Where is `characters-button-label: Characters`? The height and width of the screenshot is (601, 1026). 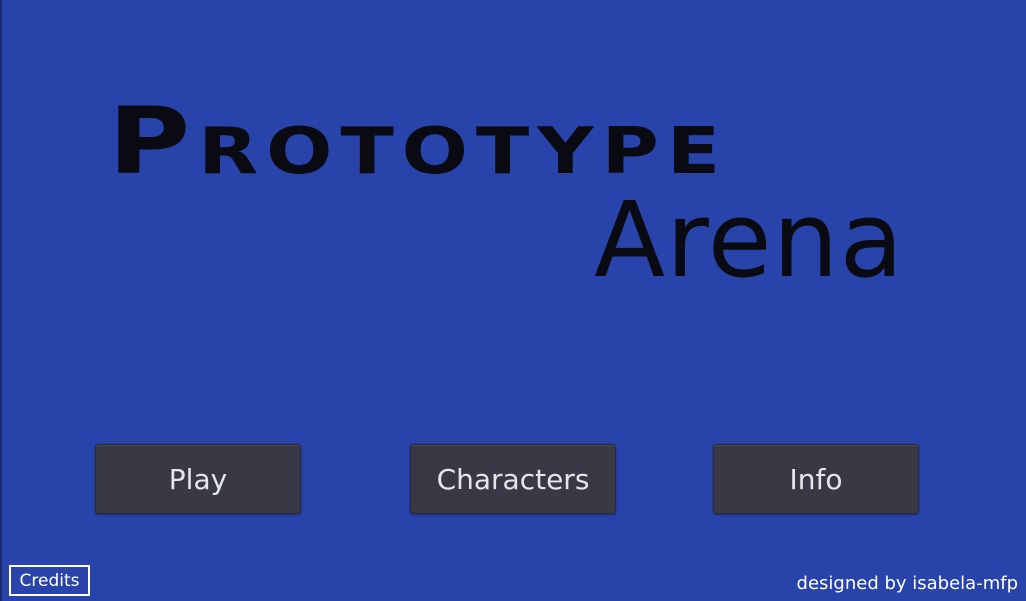 characters-button-label: Characters is located at coordinates (513, 479).